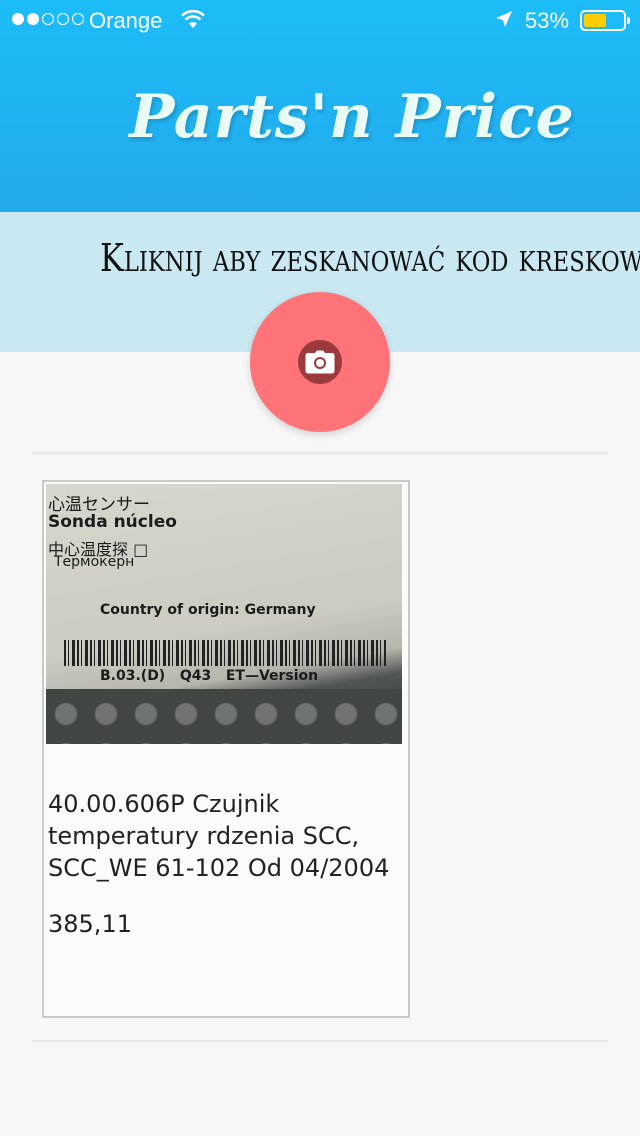  Describe the element at coordinates (224, 716) in the screenshot. I see `bubble-wrap-area` at that location.